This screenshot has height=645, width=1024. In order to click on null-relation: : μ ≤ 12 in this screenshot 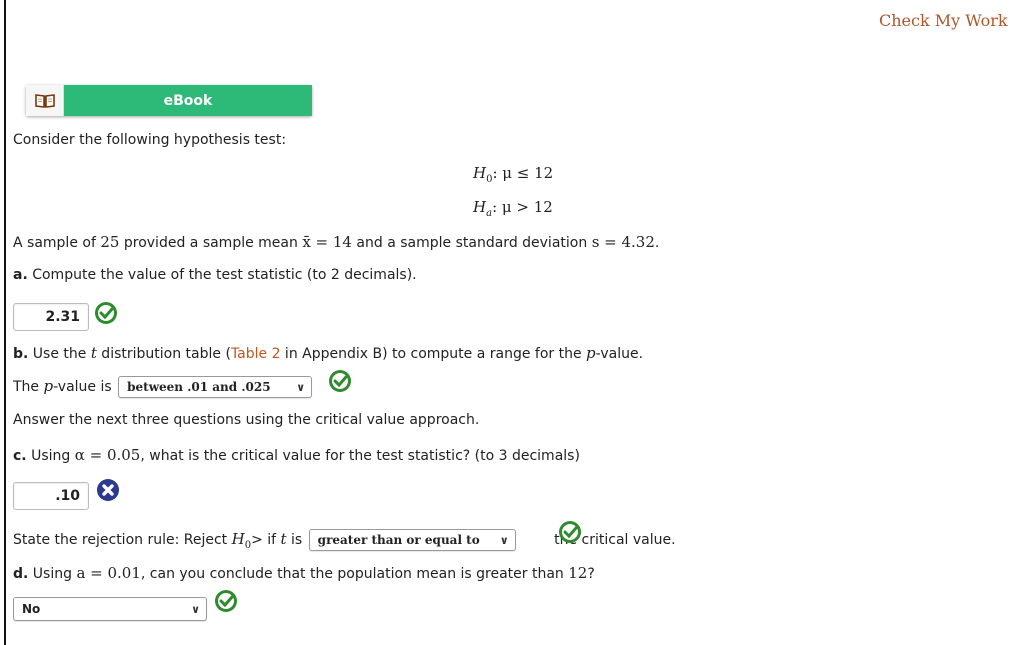, I will do `click(523, 173)`.